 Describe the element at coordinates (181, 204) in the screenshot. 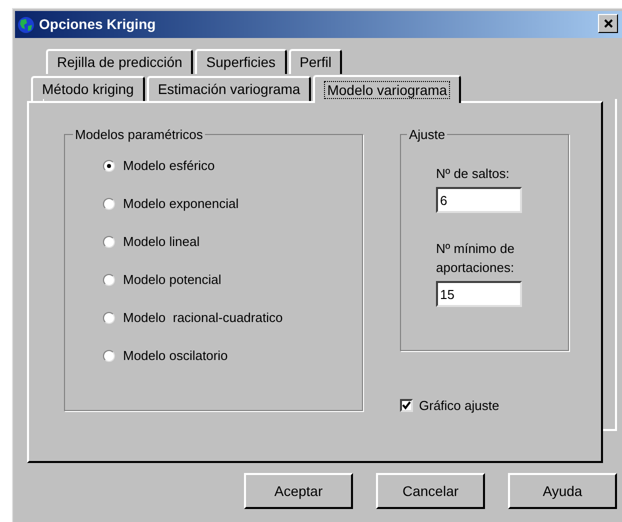

I see `radio-label: Modelo exponencial` at that location.